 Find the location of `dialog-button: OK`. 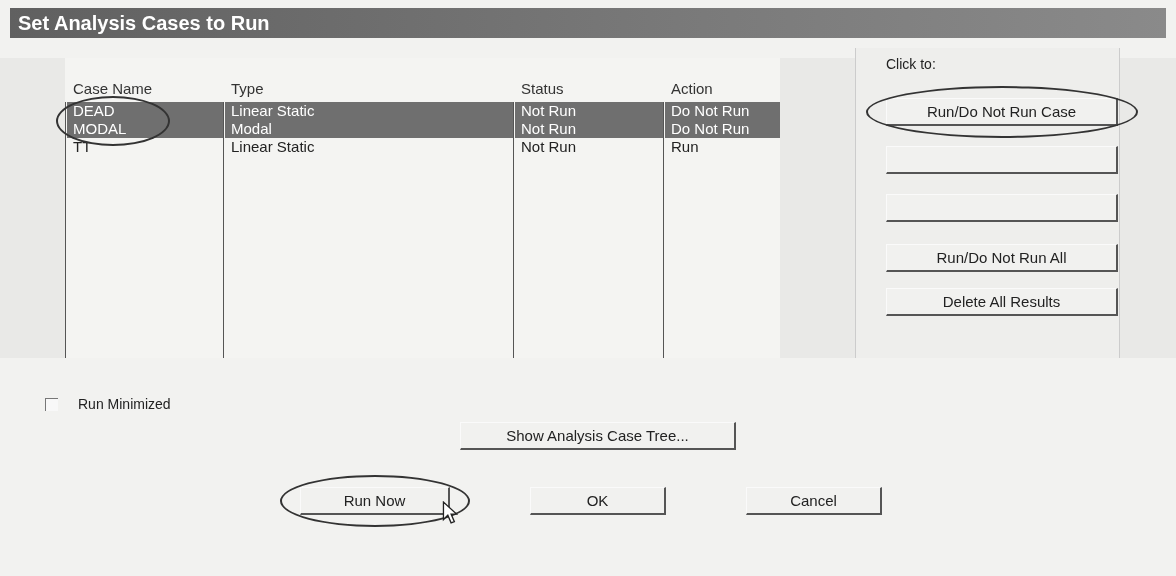

dialog-button: OK is located at coordinates (598, 501).